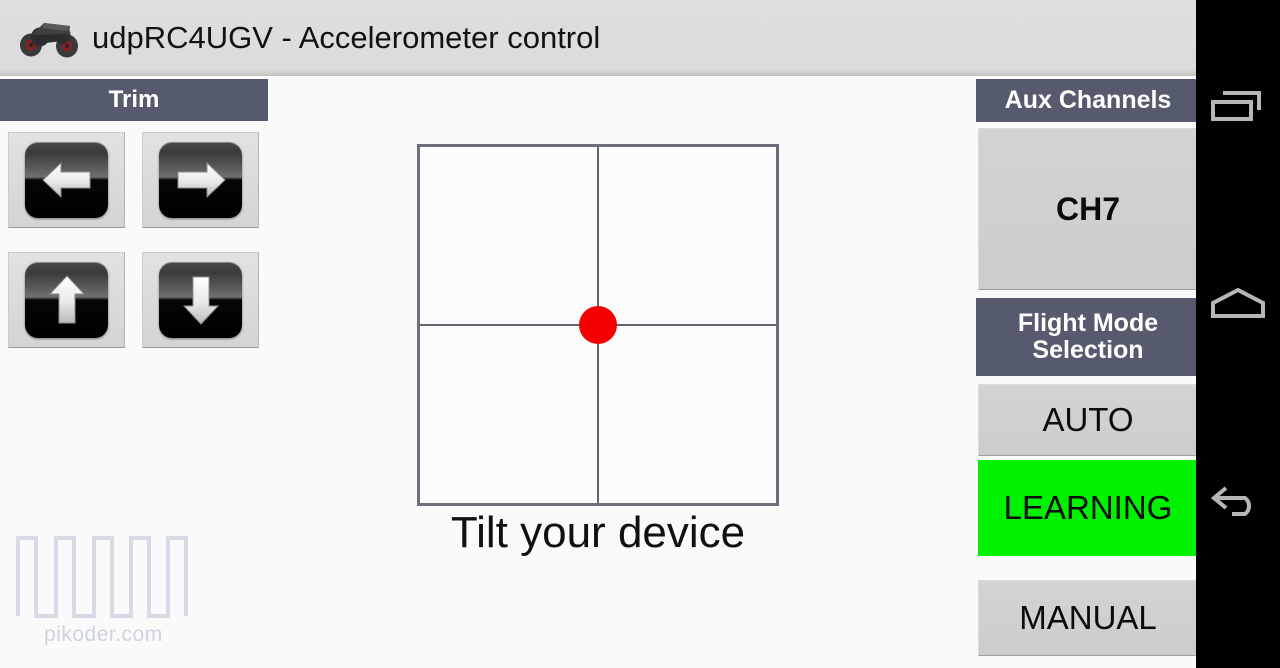 Image resolution: width=1280 pixels, height=668 pixels. I want to click on flight-mode-auto-label: AUTO, so click(1088, 419).